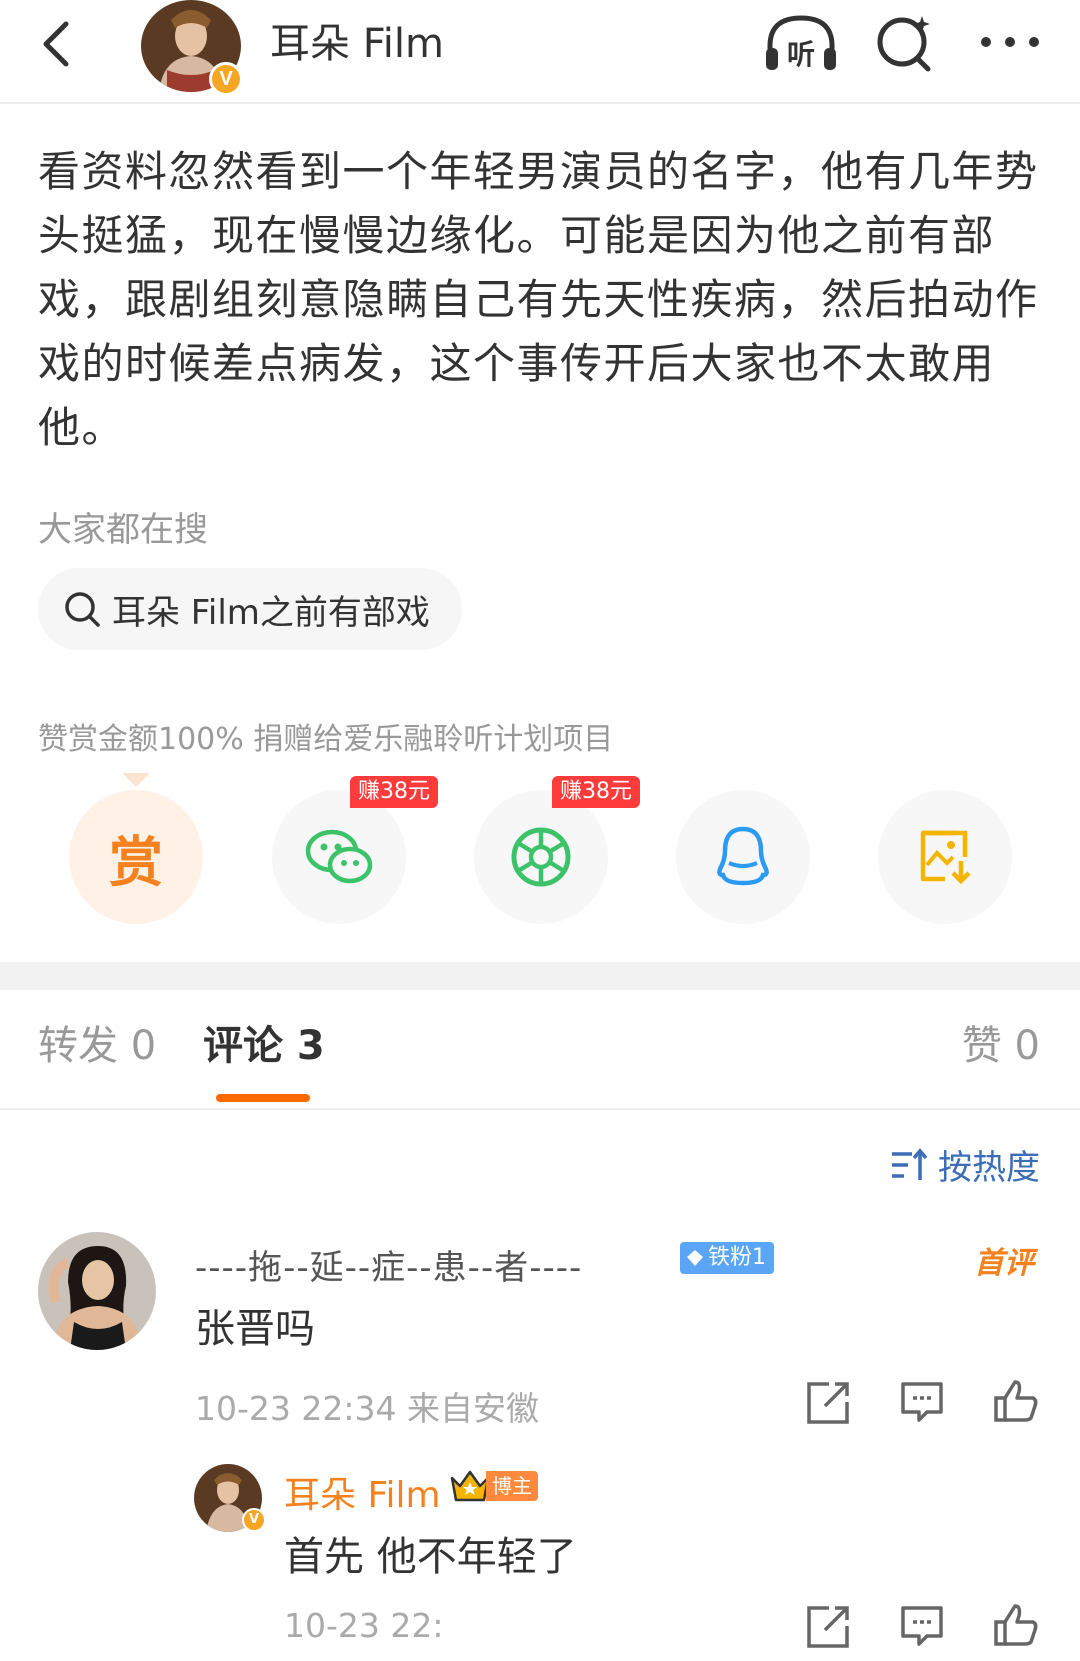 This screenshot has width=1080, height=1661. Describe the element at coordinates (264, 1046) in the screenshot. I see `tab-comment: 评论 3` at that location.